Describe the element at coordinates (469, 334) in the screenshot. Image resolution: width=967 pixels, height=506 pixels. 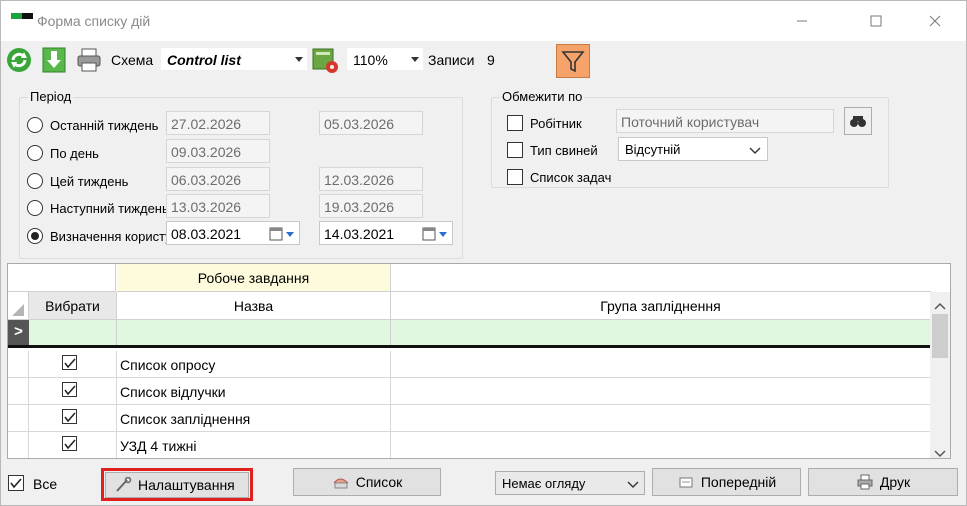
I see `new-row: >` at that location.